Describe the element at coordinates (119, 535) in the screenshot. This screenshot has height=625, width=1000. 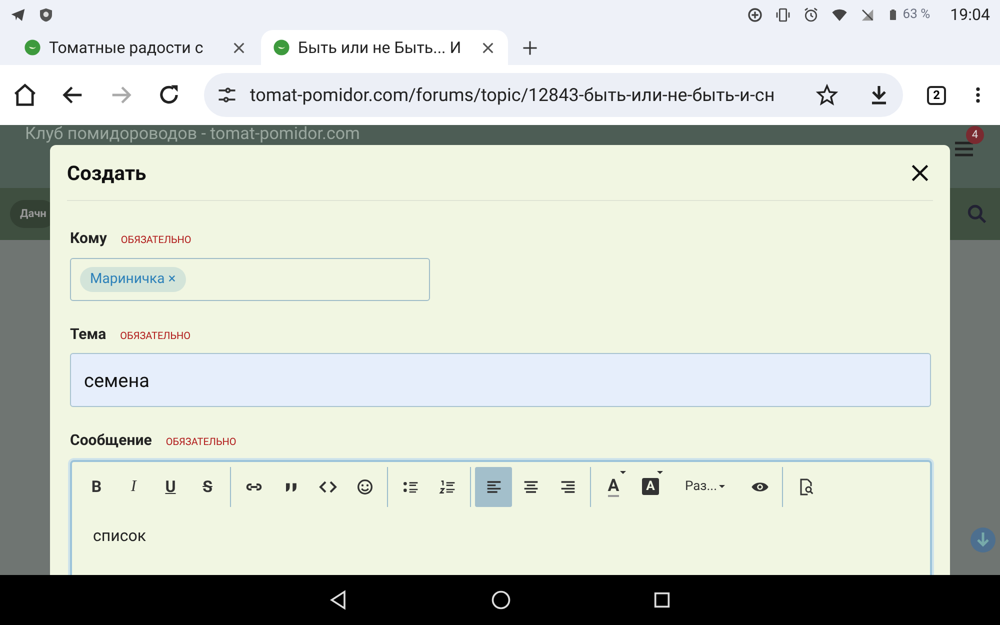
I see `editor-text: список` at that location.